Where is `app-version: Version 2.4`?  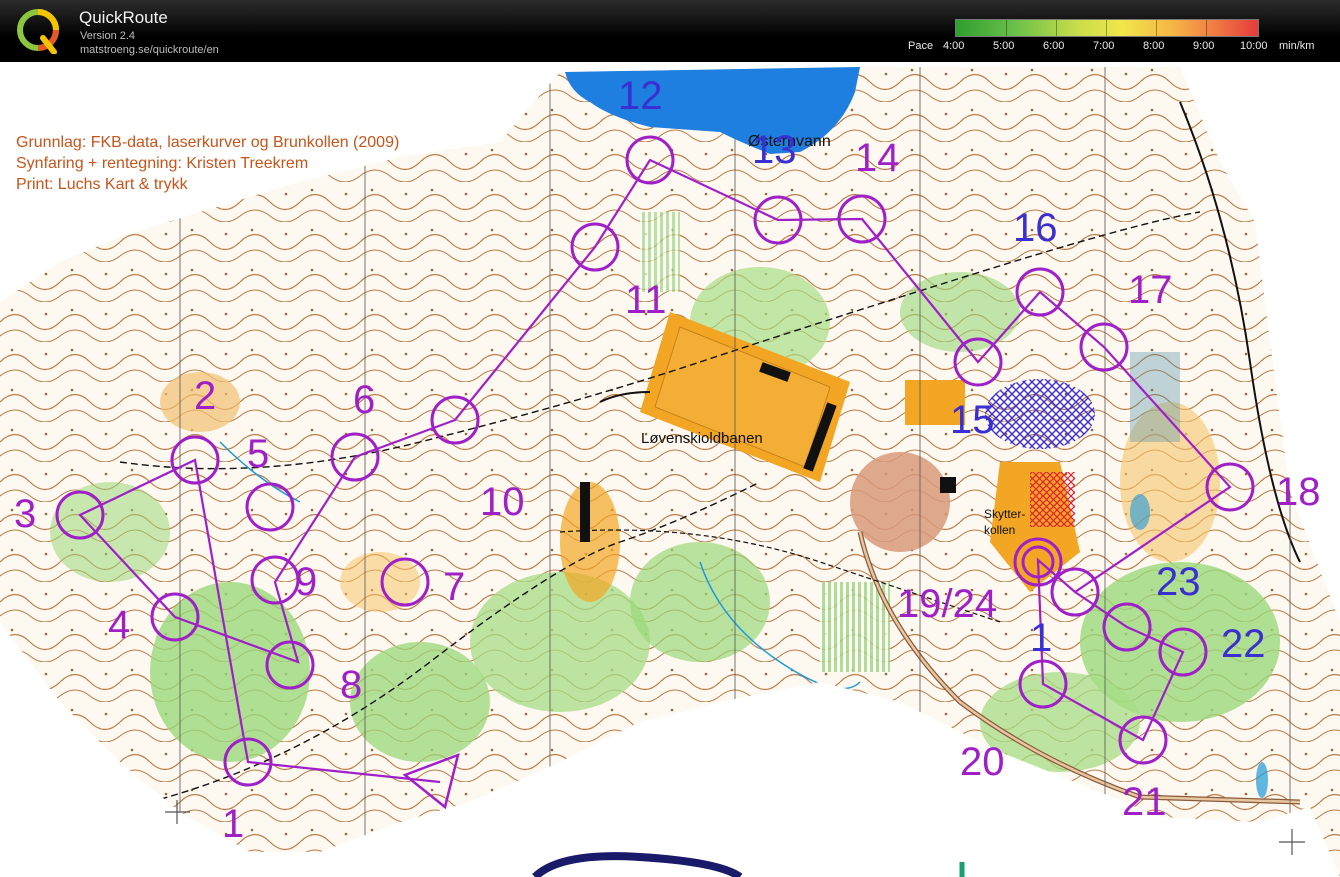
app-version: Version 2.4 is located at coordinates (108, 36).